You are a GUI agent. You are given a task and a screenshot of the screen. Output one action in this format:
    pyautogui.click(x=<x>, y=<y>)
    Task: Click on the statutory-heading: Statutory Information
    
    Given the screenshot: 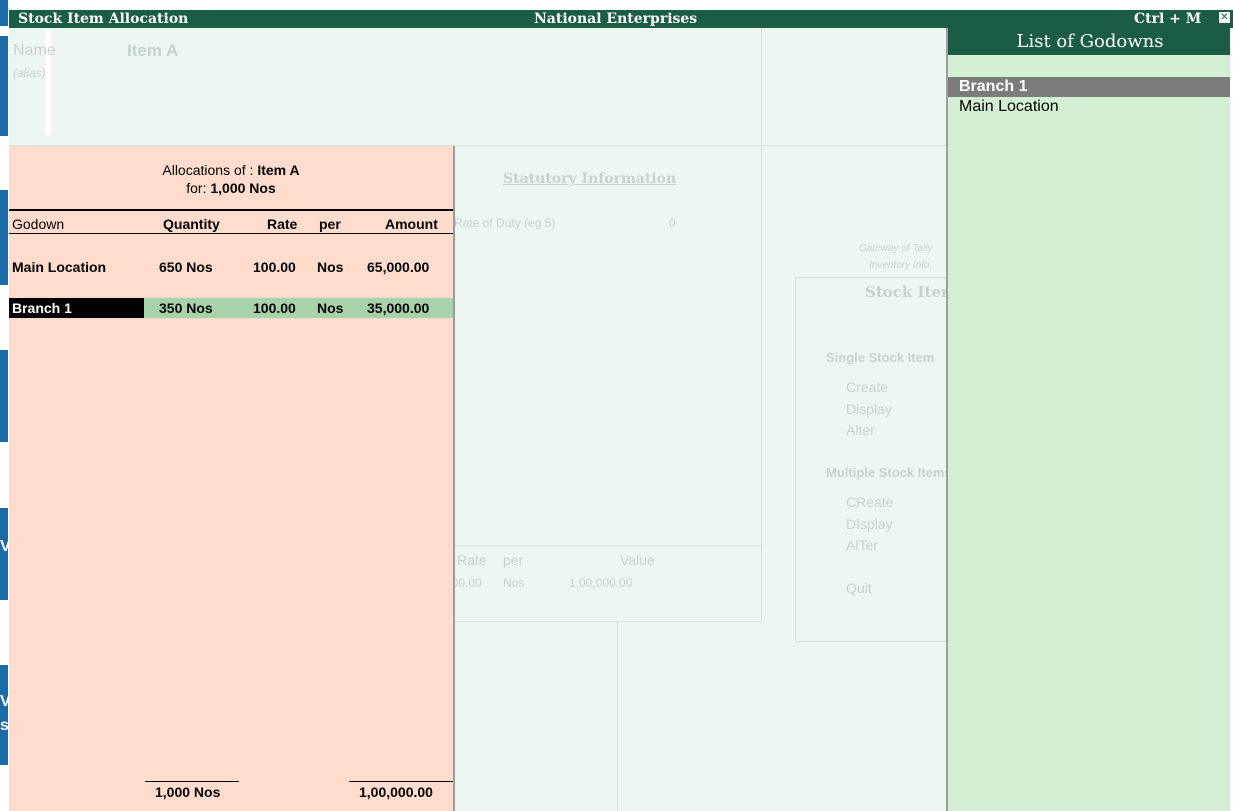 What is the action you would take?
    pyautogui.click(x=590, y=179)
    